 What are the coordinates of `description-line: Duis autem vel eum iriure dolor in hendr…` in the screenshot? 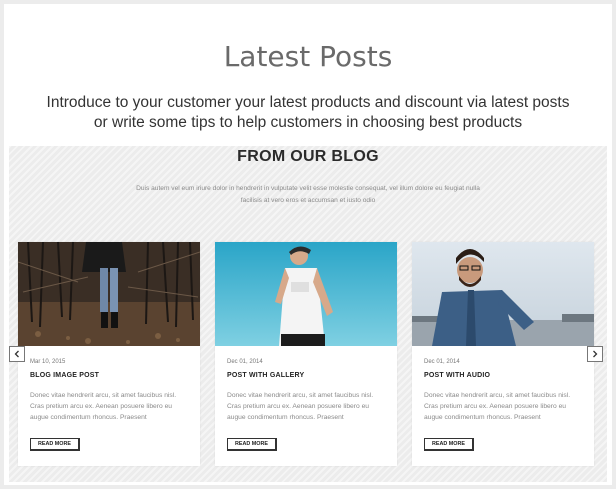 It's located at (308, 188).